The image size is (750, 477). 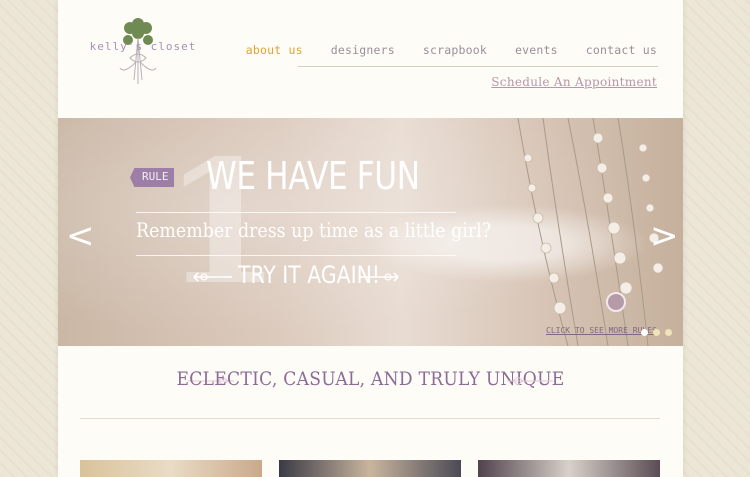 What do you see at coordinates (370, 379) in the screenshot?
I see `tagline: ECLECTIC, CASUAL, AND TRULY UNIQUE` at bounding box center [370, 379].